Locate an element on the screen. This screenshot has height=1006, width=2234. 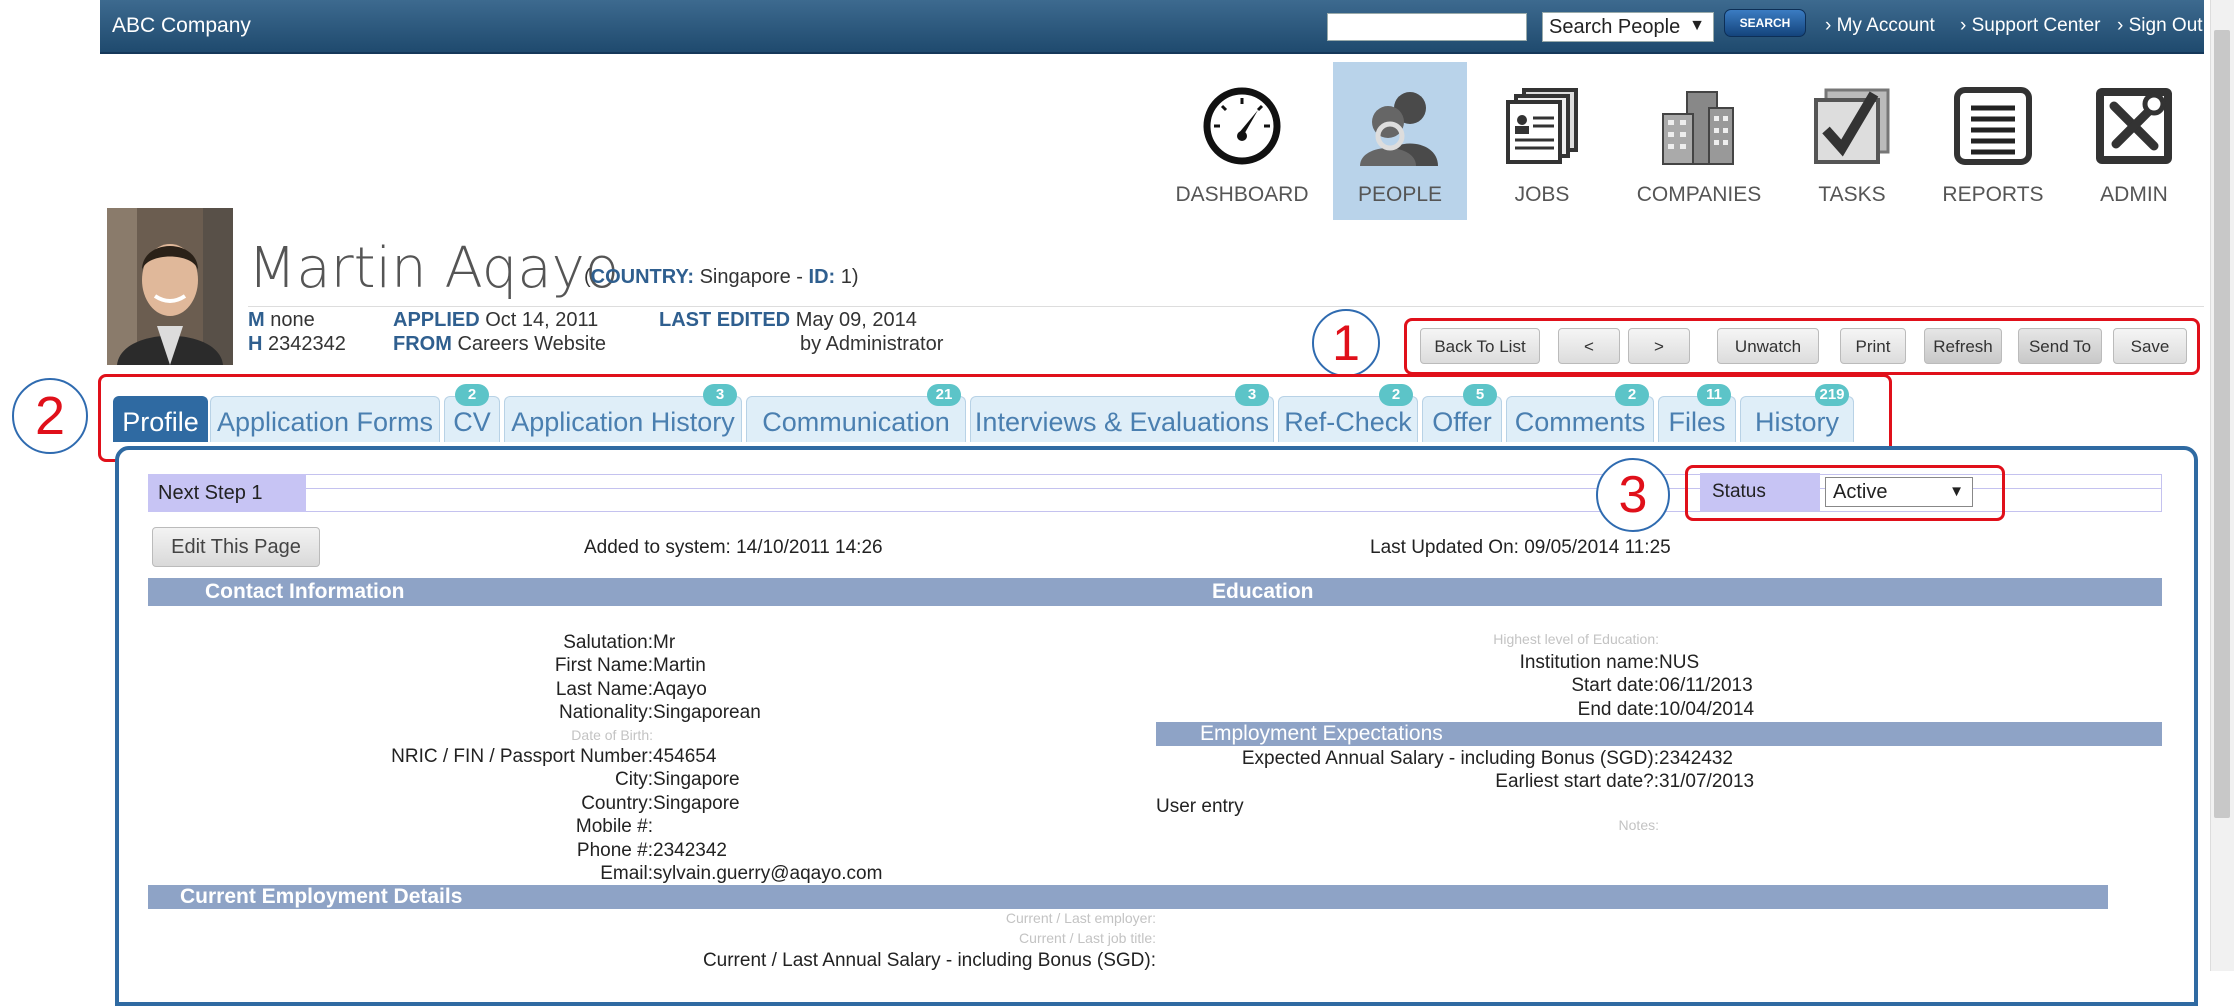
city-field: City: Singapore is located at coordinates (677, 780).